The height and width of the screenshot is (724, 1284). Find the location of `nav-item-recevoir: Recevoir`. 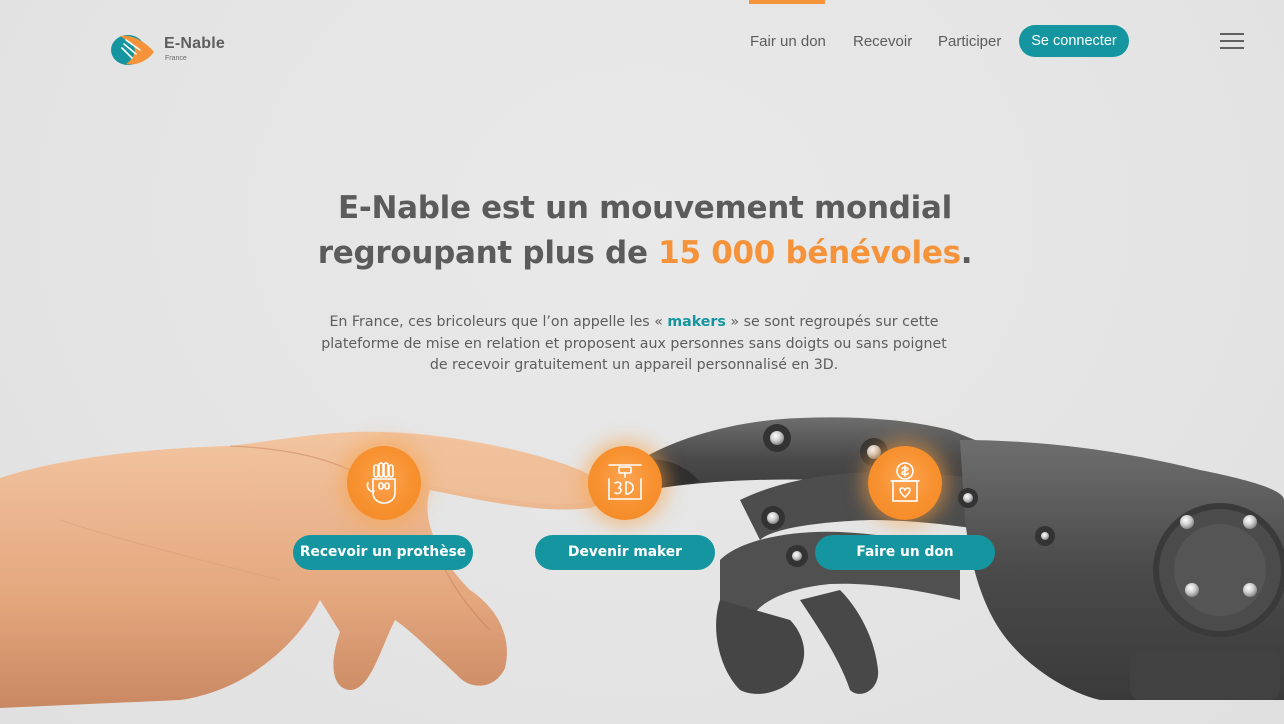

nav-item-recevoir: Recevoir is located at coordinates (882, 41).